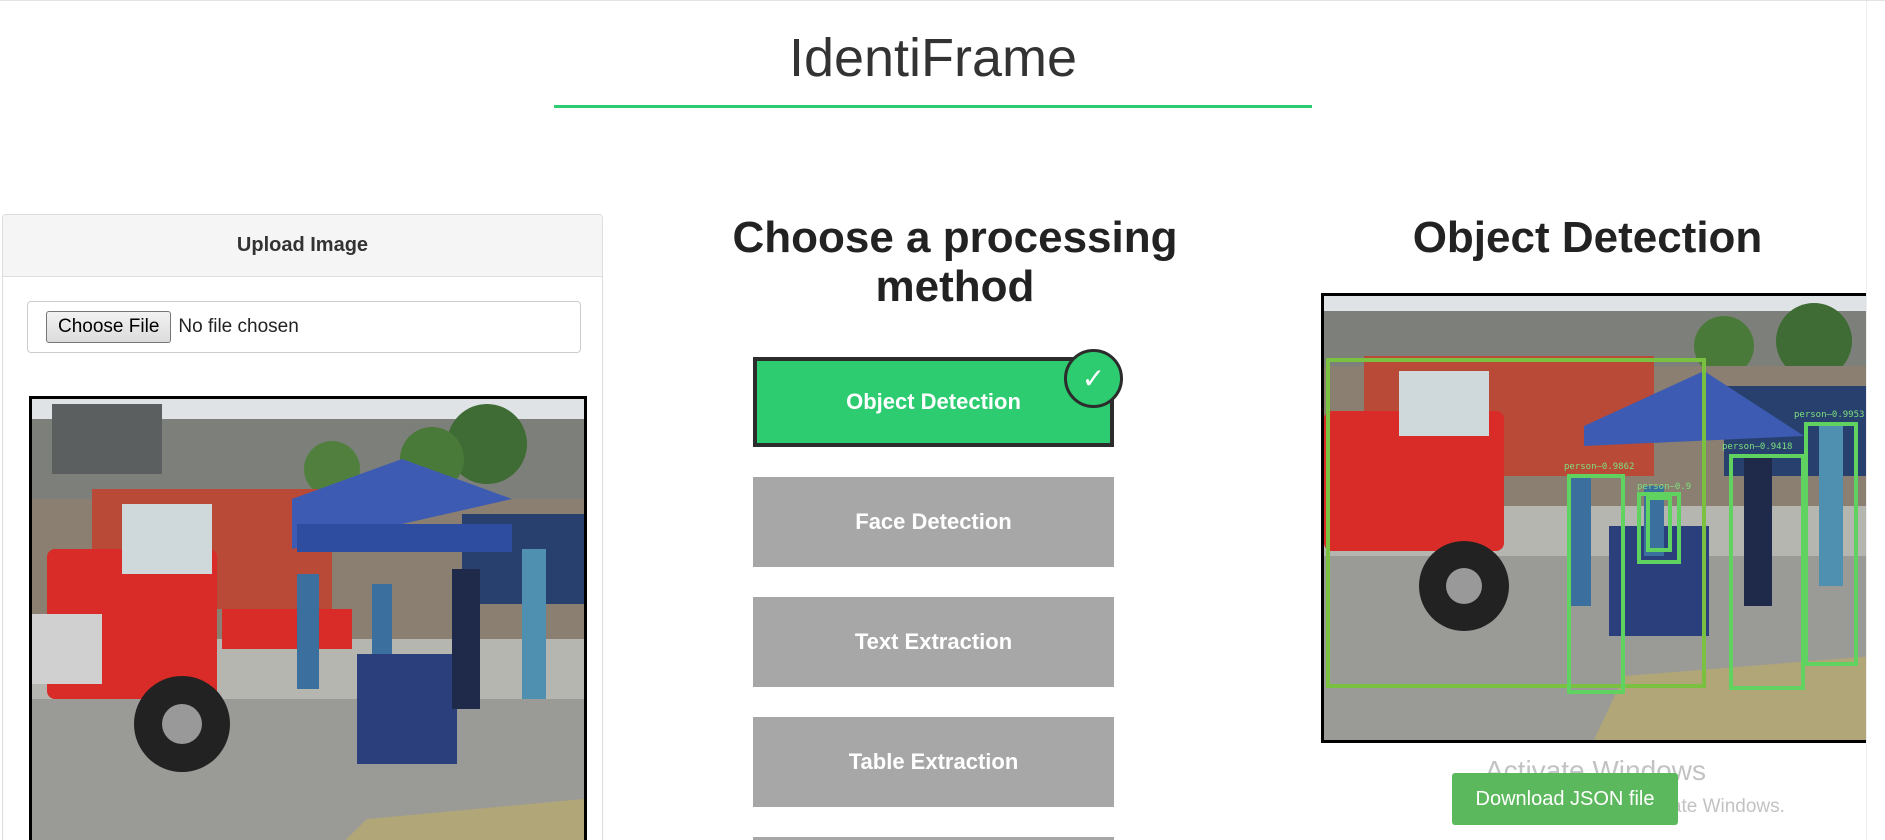  I want to click on file-status: No file chosen, so click(238, 326).